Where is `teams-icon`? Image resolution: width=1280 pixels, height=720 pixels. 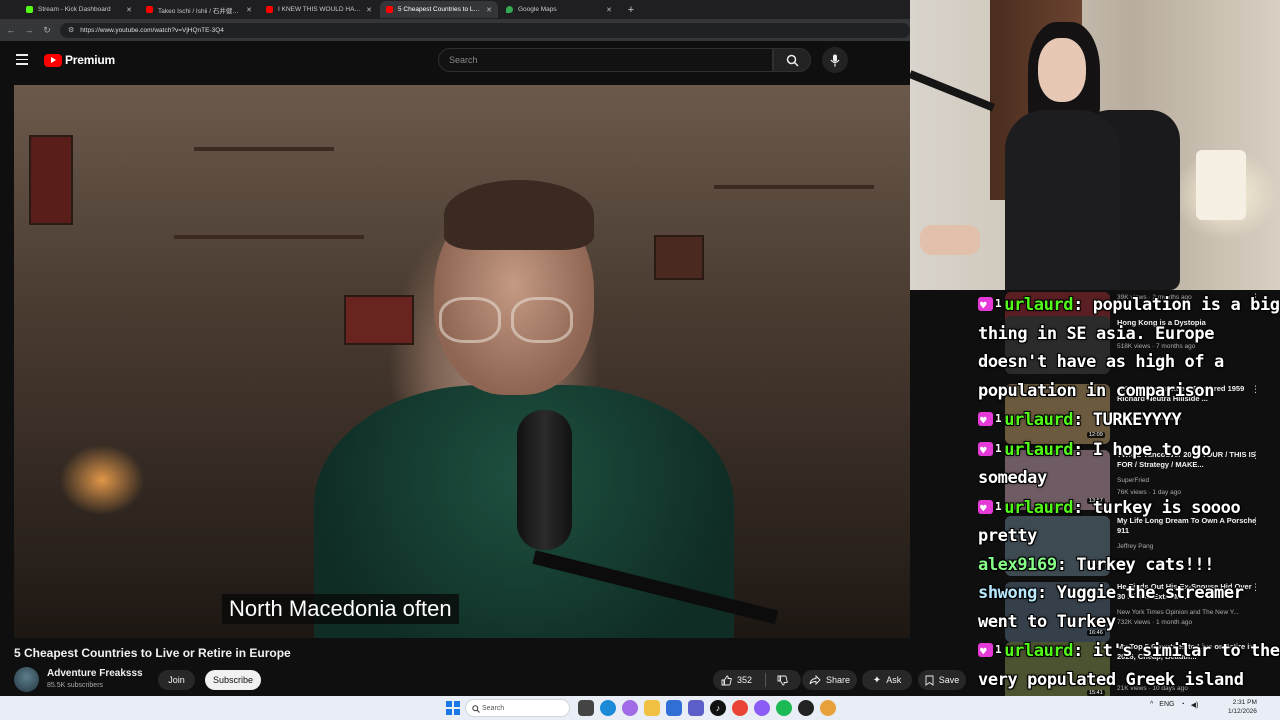 teams-icon is located at coordinates (696, 708).